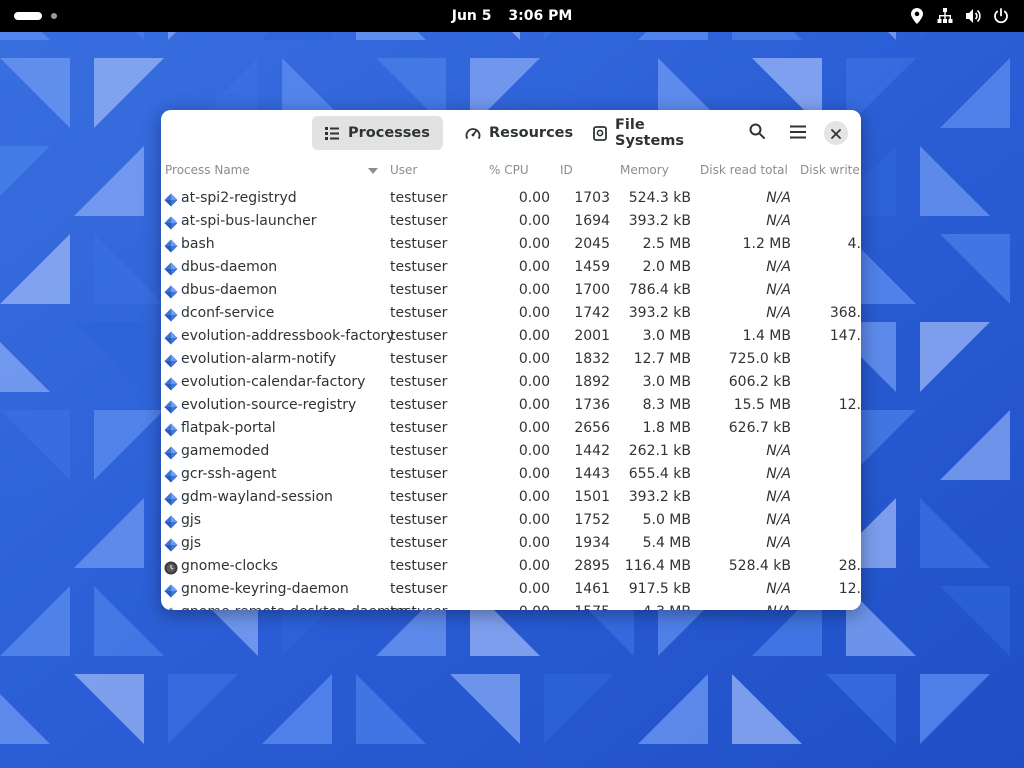 Image resolution: width=1024 pixels, height=768 pixels. I want to click on table-row: gjs testuser 0.00 1934 5.4 MB N/A, so click(511, 543).